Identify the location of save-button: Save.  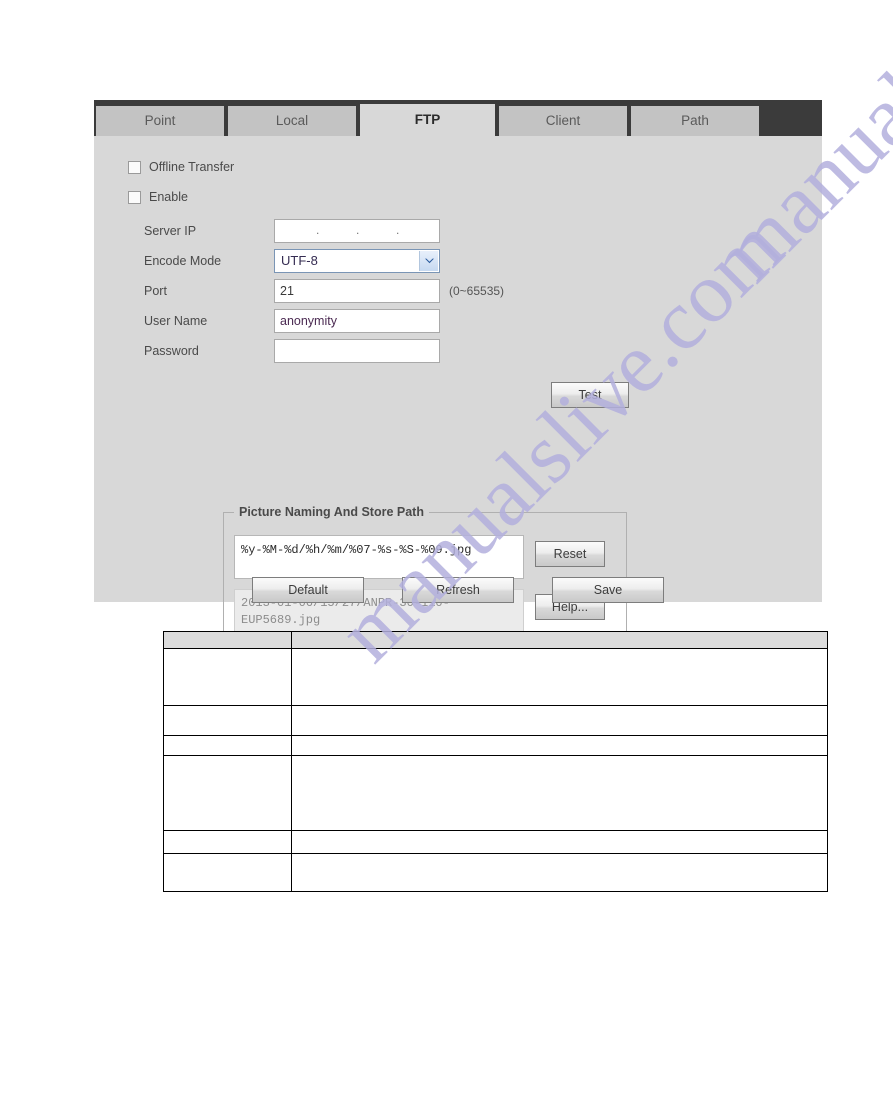
(608, 590).